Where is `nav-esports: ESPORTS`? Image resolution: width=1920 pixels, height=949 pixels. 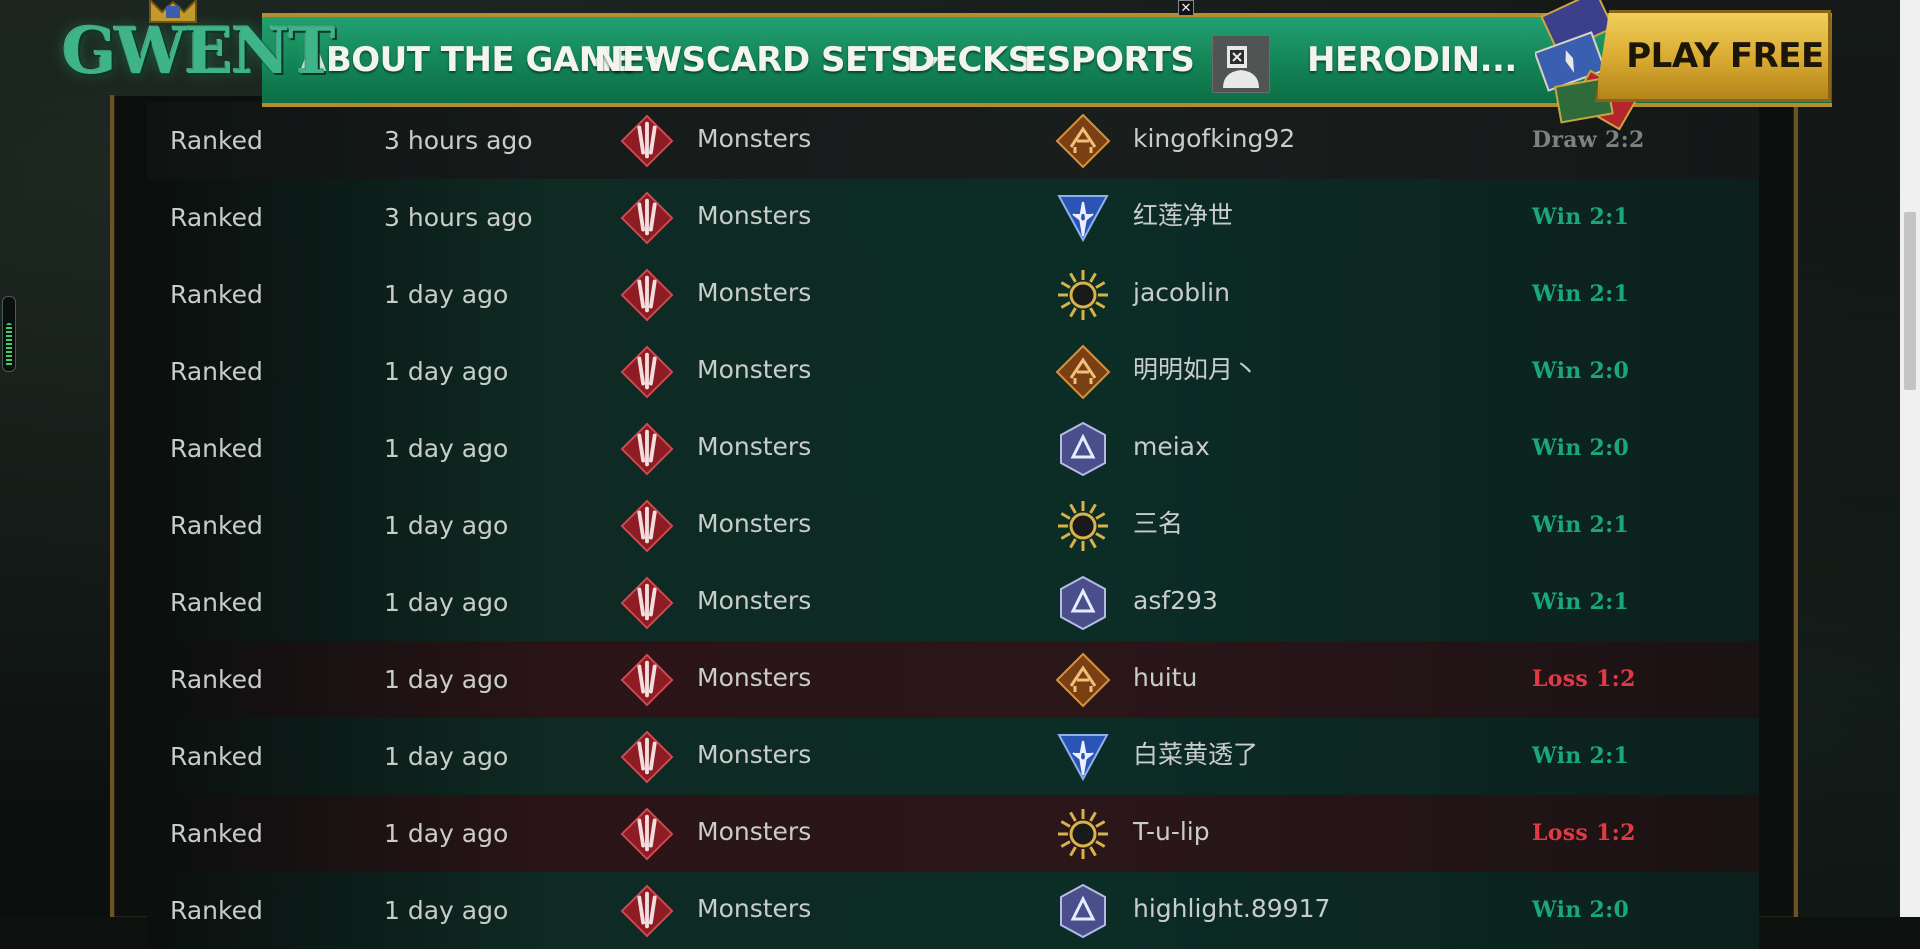 nav-esports: ESPORTS is located at coordinates (1109, 60).